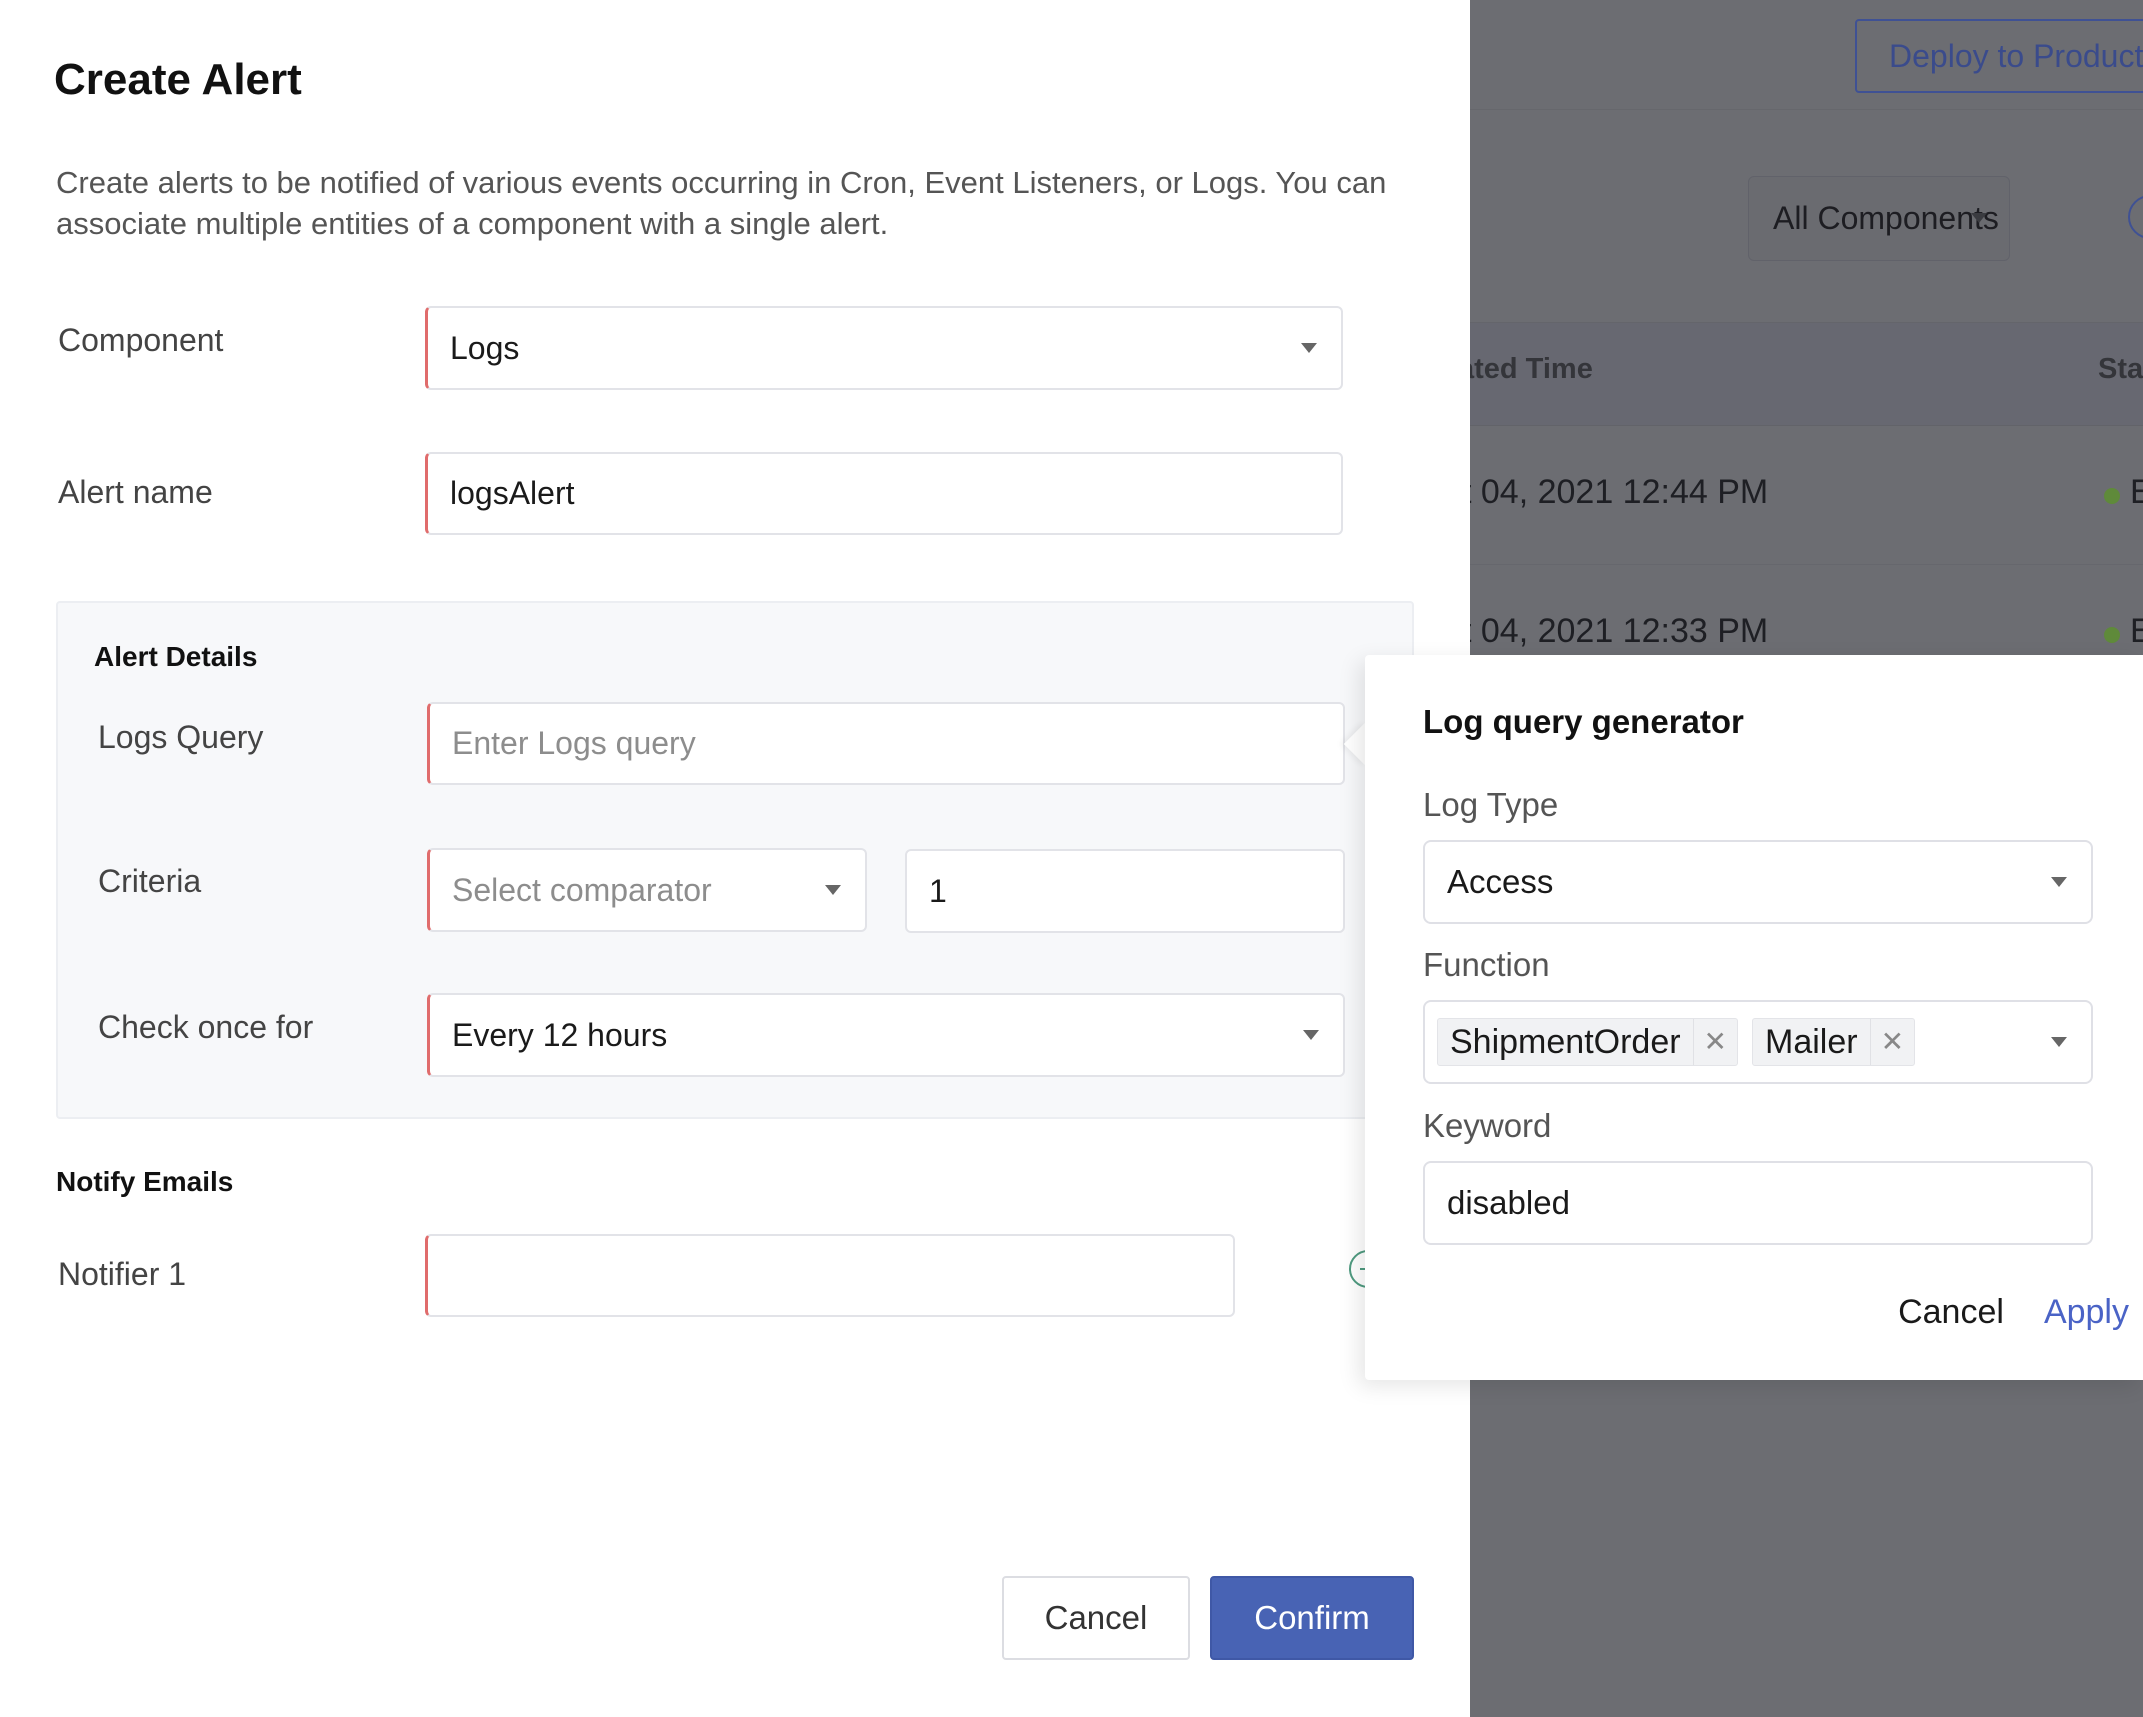 The image size is (2143, 1717). Describe the element at coordinates (1806, 55) in the screenshot. I see `background-topbar: Deploy to Production` at that location.